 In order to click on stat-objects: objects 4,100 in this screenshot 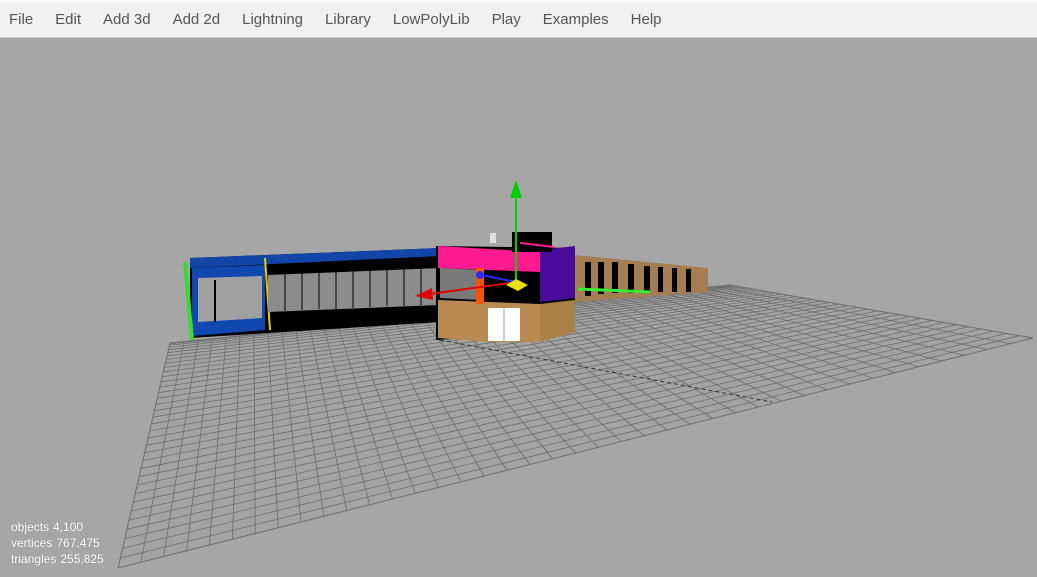, I will do `click(47, 527)`.